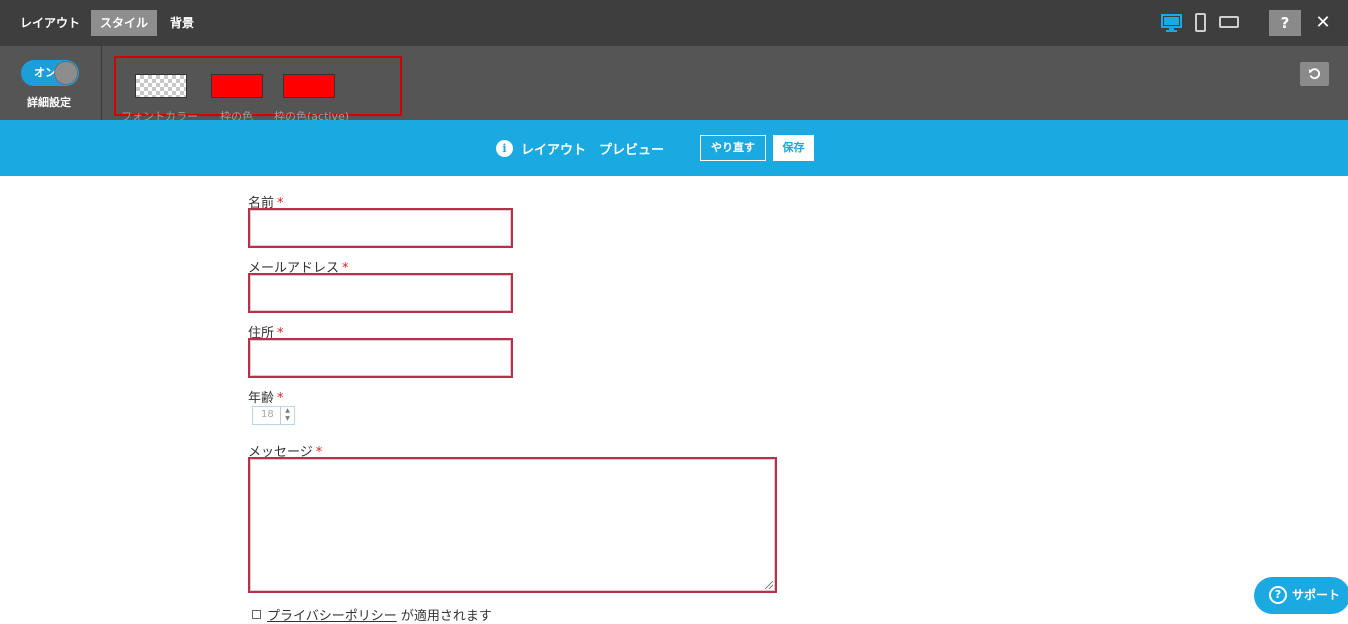 Image resolution: width=1348 pixels, height=624 pixels. I want to click on spin-up-icon: ▲, so click(287, 411).